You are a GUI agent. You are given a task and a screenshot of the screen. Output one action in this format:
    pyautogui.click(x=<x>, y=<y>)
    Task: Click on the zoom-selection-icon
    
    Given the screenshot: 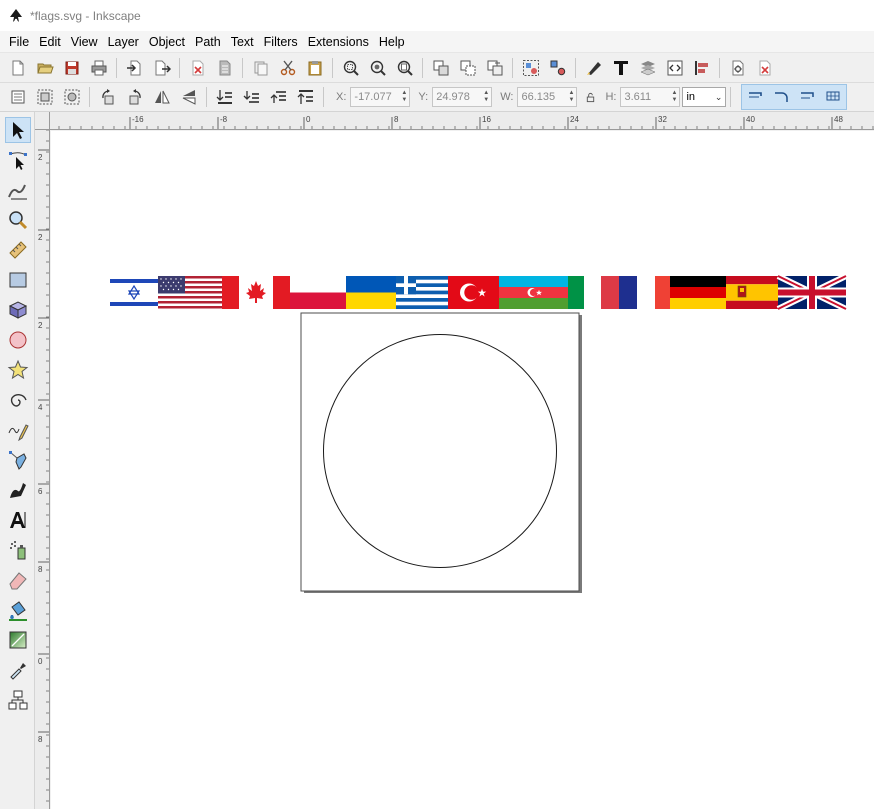 What is the action you would take?
    pyautogui.click(x=351, y=68)
    